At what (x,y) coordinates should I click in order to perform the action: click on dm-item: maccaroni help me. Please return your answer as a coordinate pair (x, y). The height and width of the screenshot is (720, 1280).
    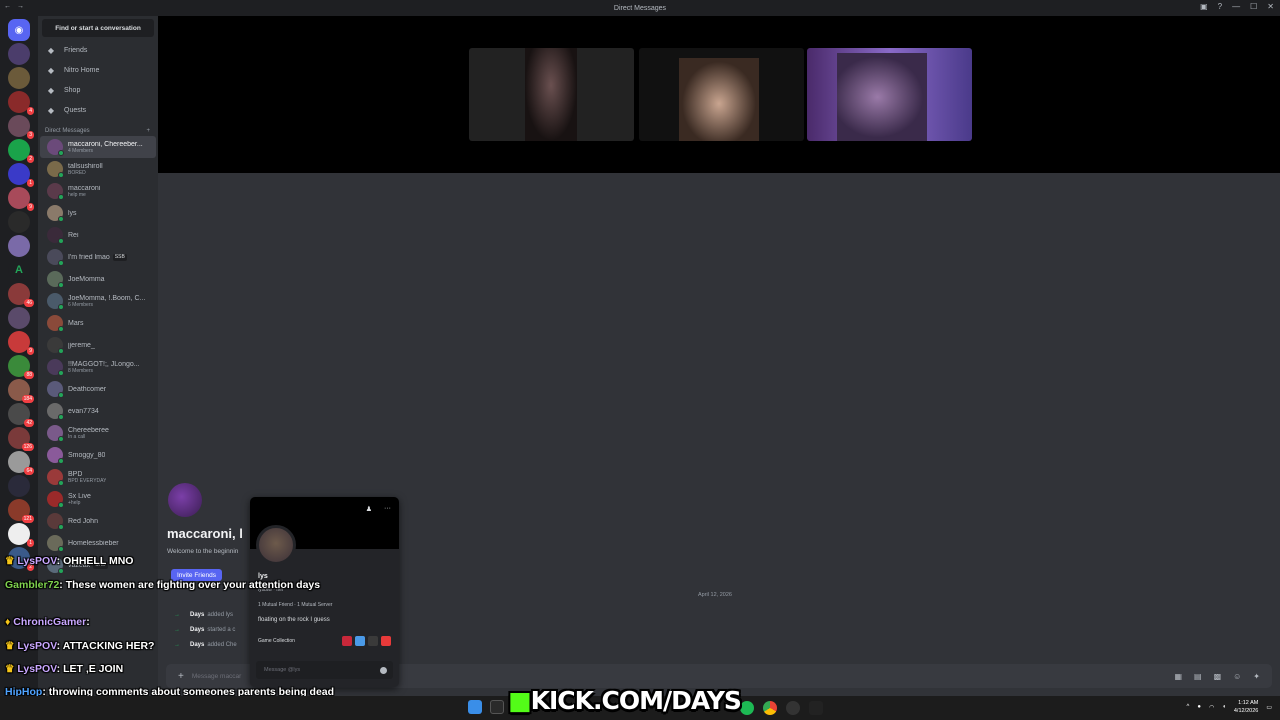
    Looking at the image, I should click on (98, 191).